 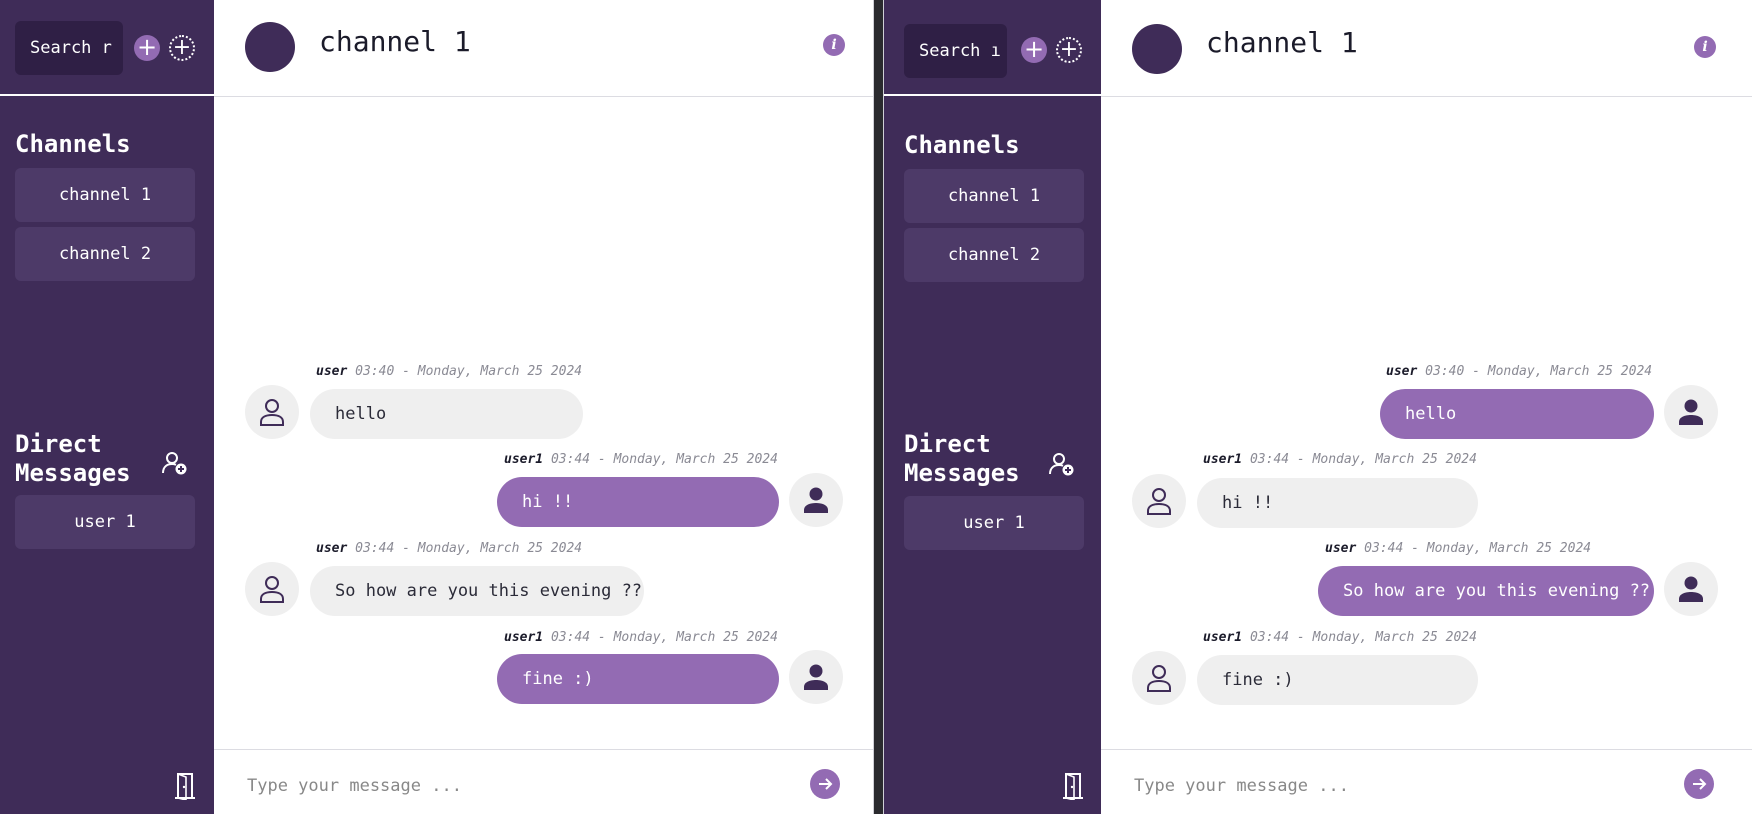 I want to click on sidebar-top: Search r + +, so click(x=107, y=48).